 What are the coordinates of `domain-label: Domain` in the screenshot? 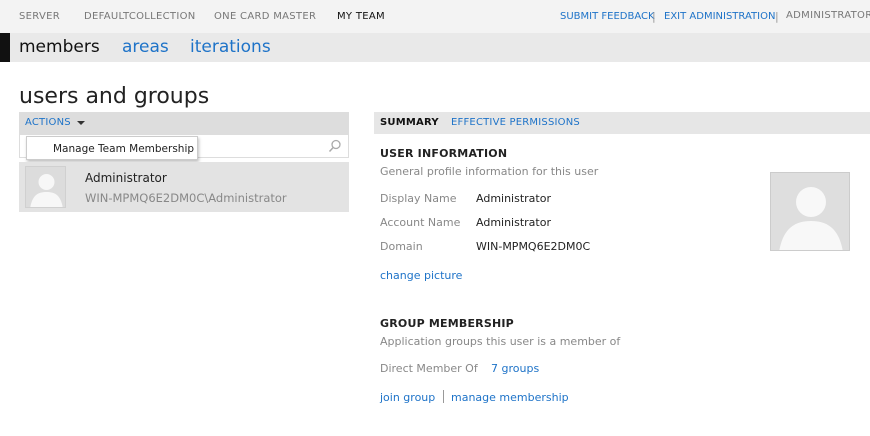 It's located at (401, 246).